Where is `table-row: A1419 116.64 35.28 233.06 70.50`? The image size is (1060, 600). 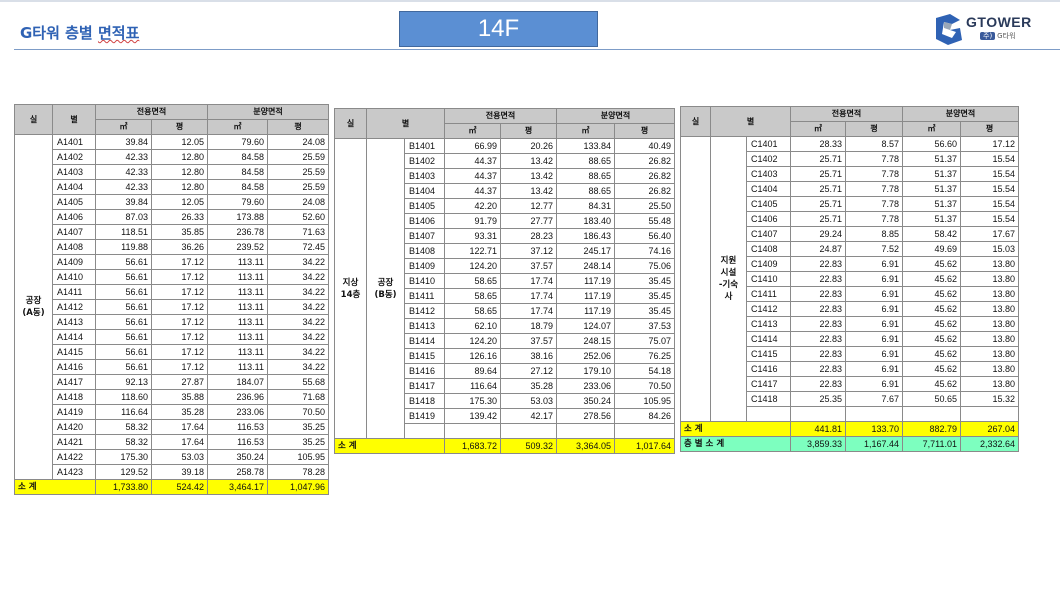 table-row: A1419 116.64 35.28 233.06 70.50 is located at coordinates (172, 412).